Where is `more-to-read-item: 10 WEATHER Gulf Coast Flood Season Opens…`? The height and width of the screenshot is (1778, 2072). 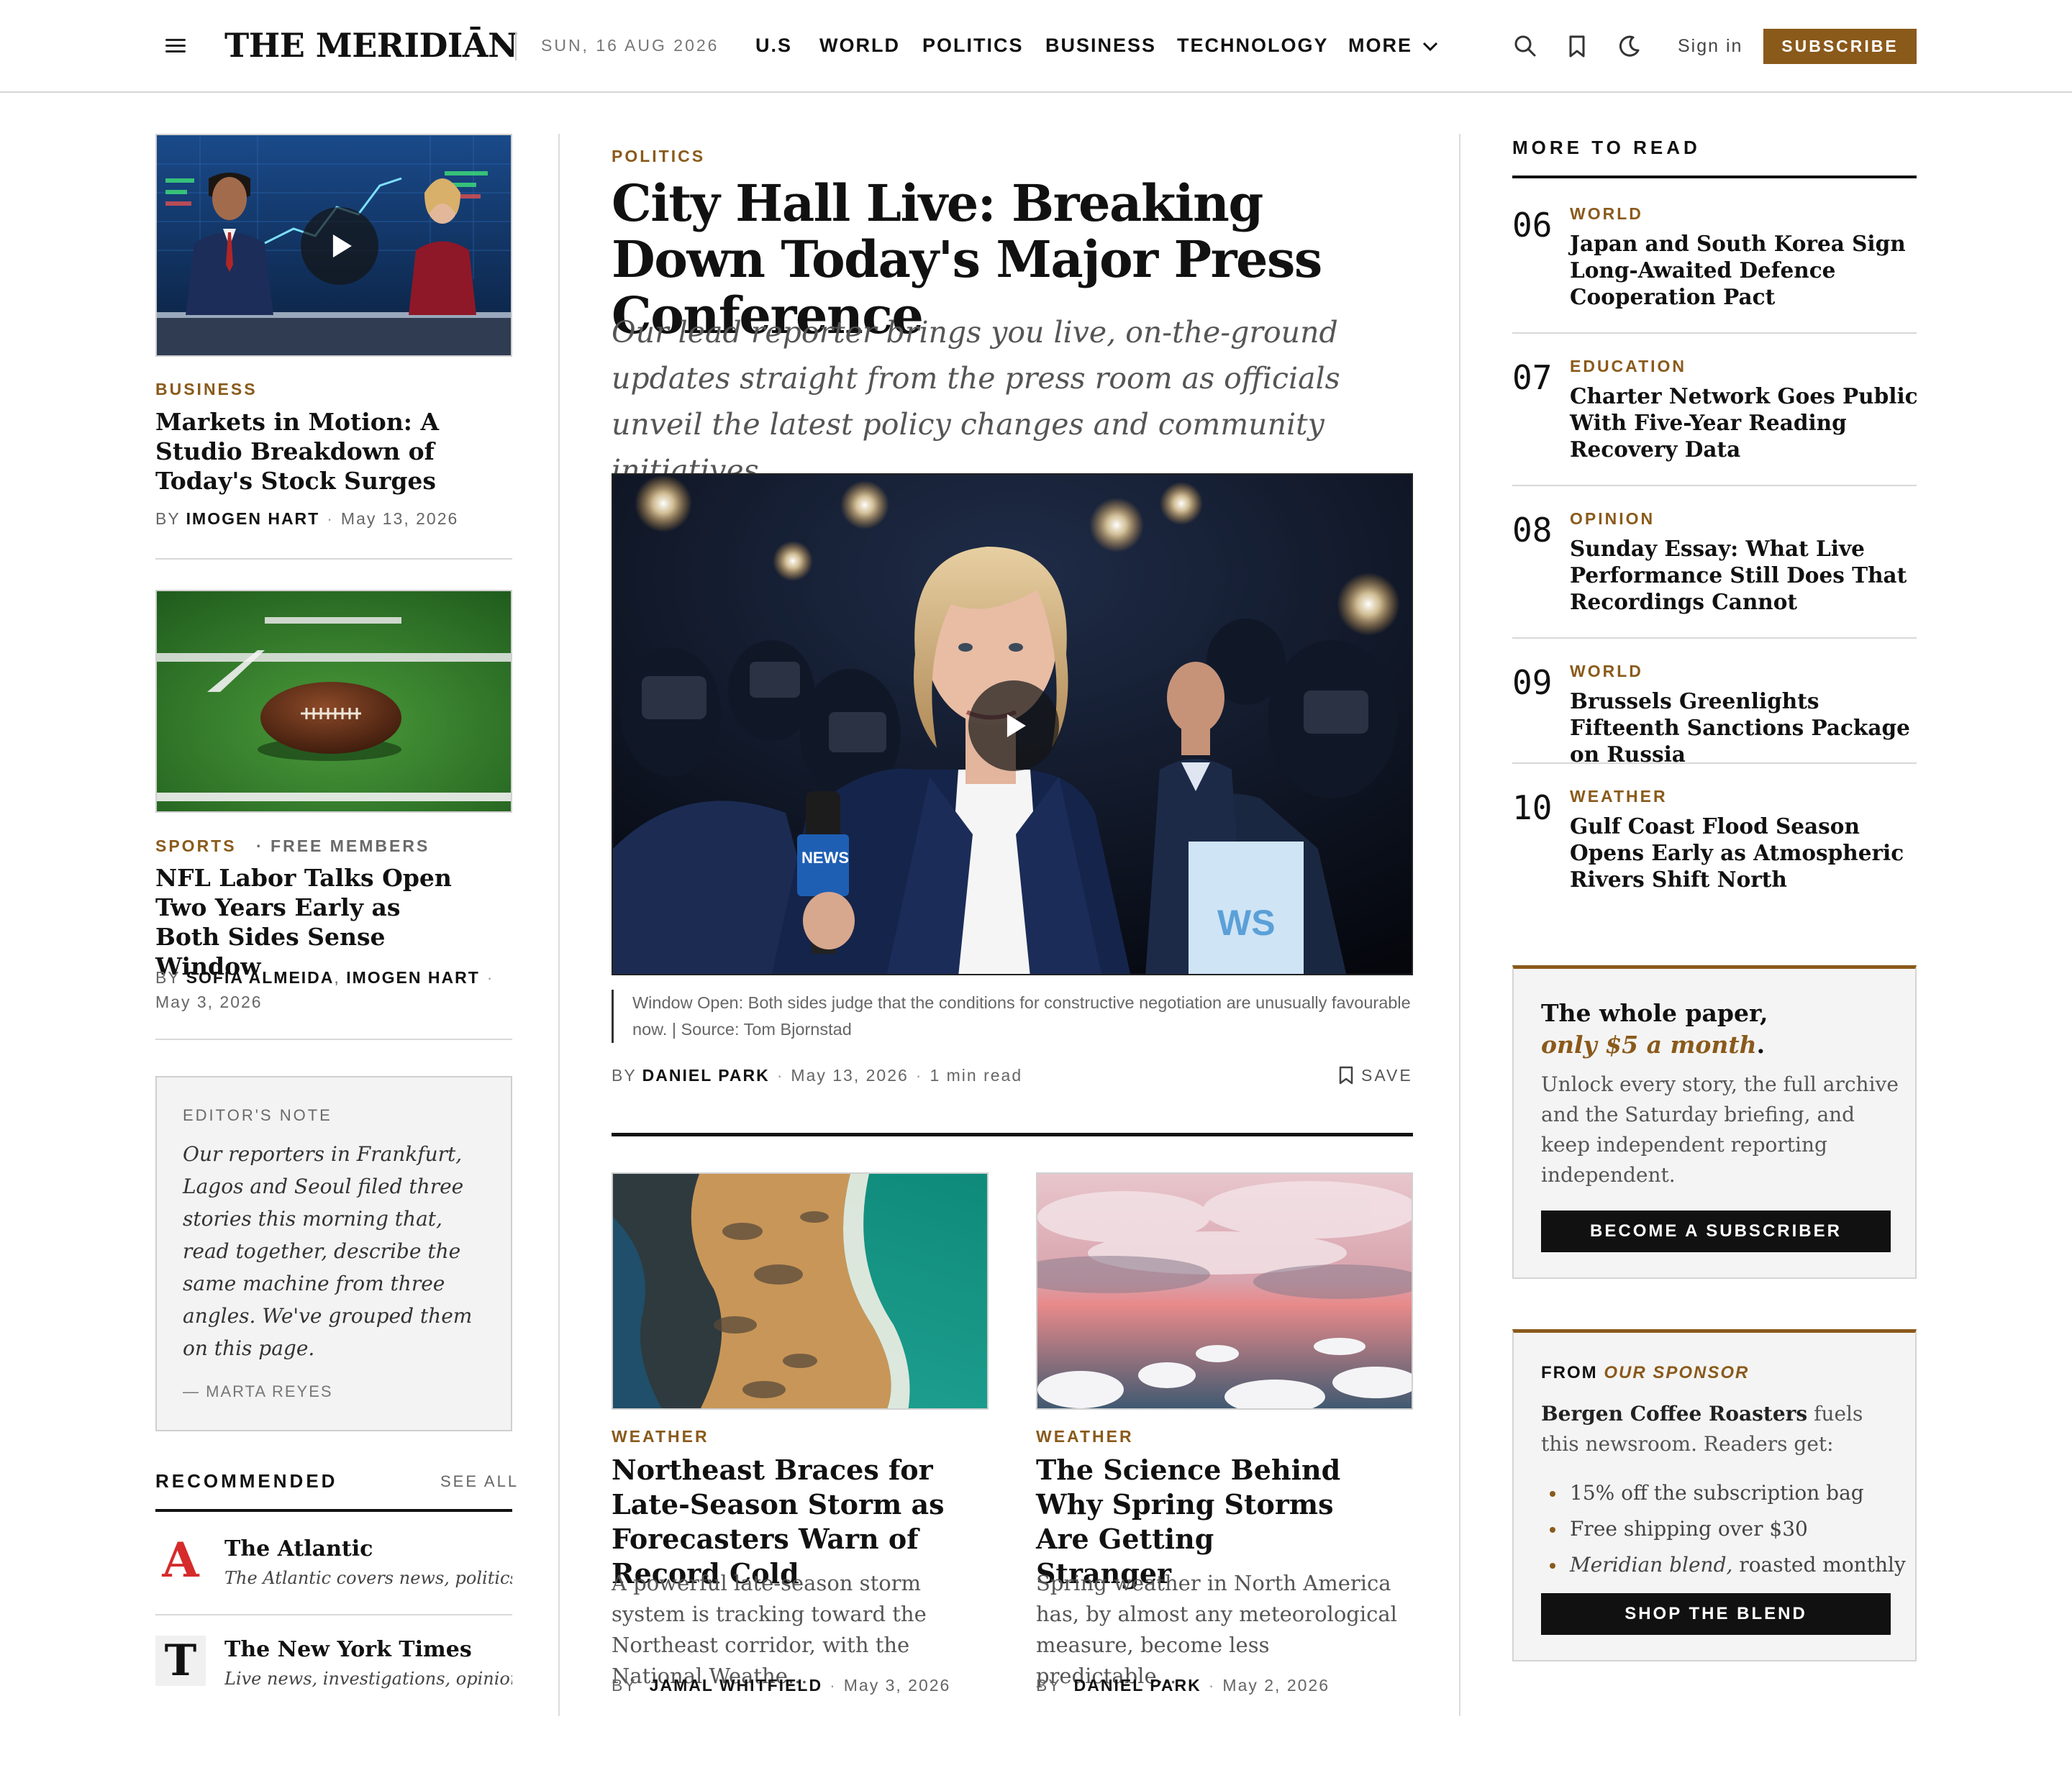 more-to-read-item: 10 WEATHER Gulf Coast Flood Season Opens… is located at coordinates (1714, 841).